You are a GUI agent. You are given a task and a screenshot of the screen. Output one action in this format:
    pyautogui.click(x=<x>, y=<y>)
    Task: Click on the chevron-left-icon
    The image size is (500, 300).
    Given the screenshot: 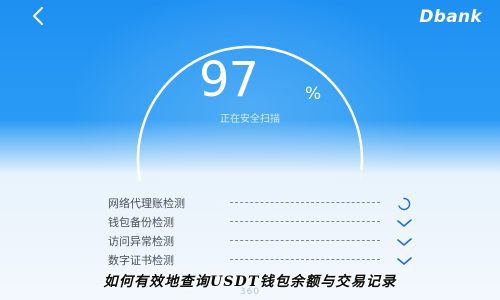 What is the action you would take?
    pyautogui.click(x=38, y=16)
    